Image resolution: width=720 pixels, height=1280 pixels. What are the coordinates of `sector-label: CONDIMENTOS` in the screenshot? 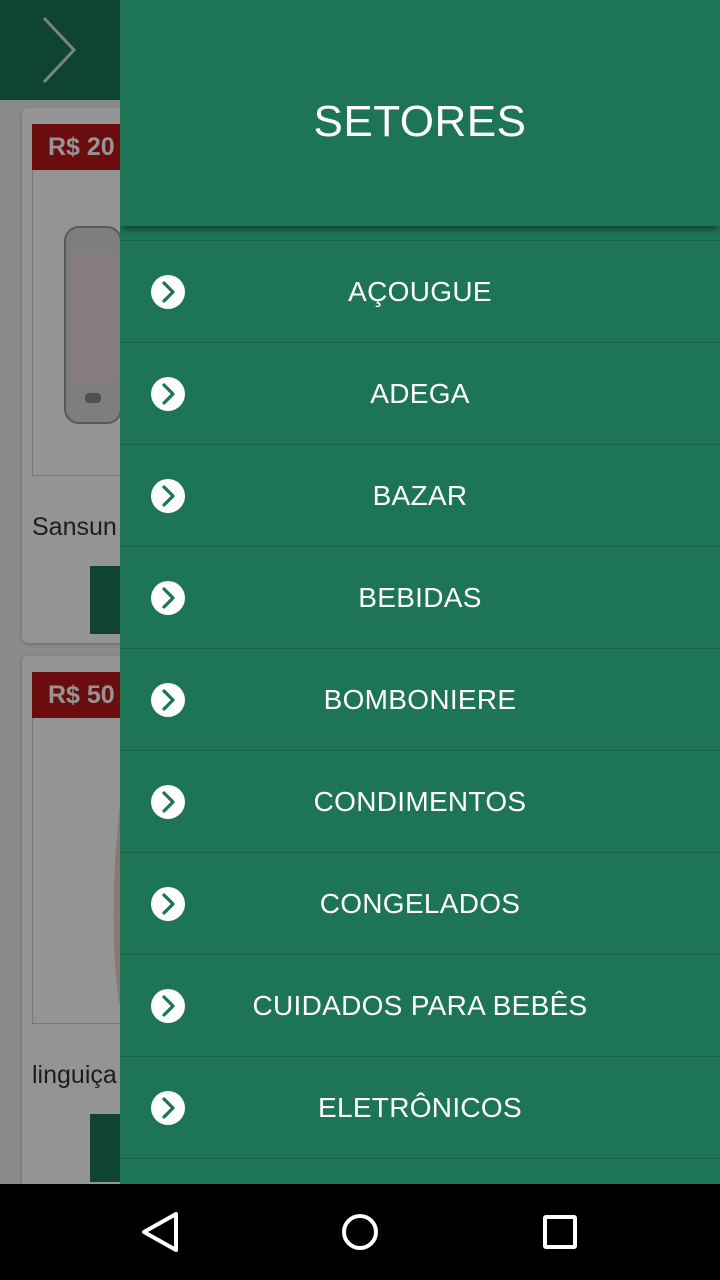 It's located at (420, 801).